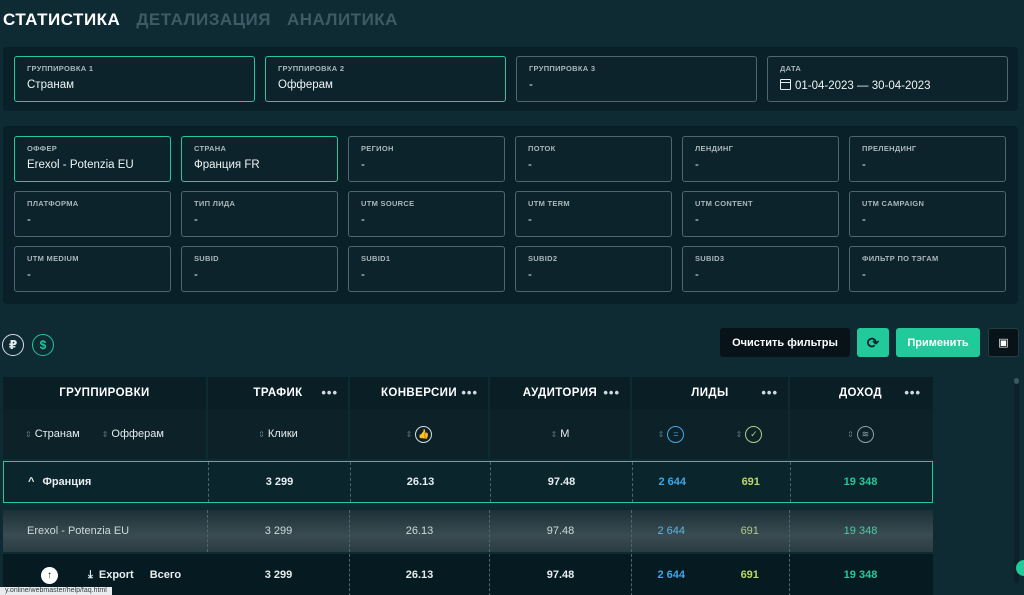  What do you see at coordinates (887, 79) in the screenshot?
I see `date-range-picker: ДАТА 01-04-2023 — 30-04-2023` at bounding box center [887, 79].